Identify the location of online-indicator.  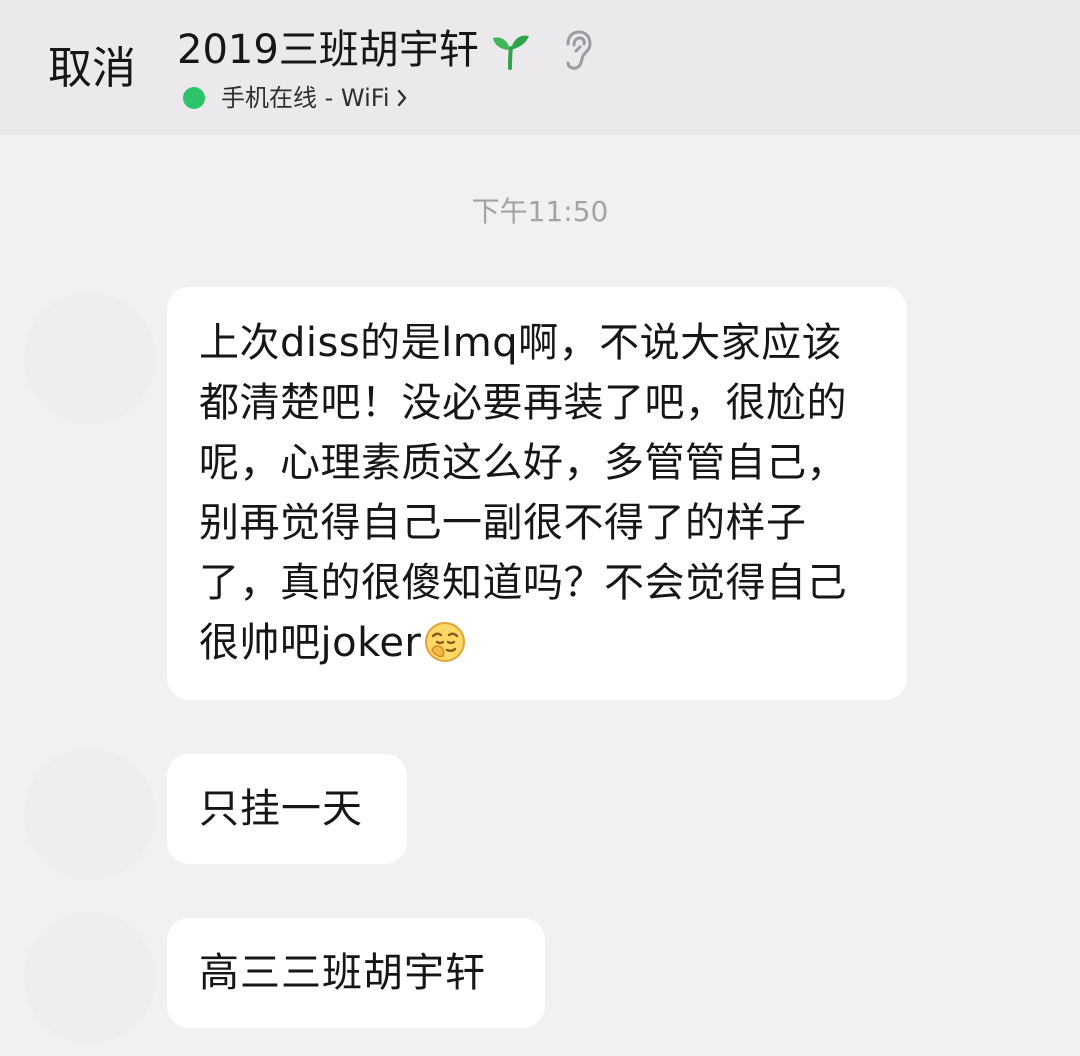
(194, 98).